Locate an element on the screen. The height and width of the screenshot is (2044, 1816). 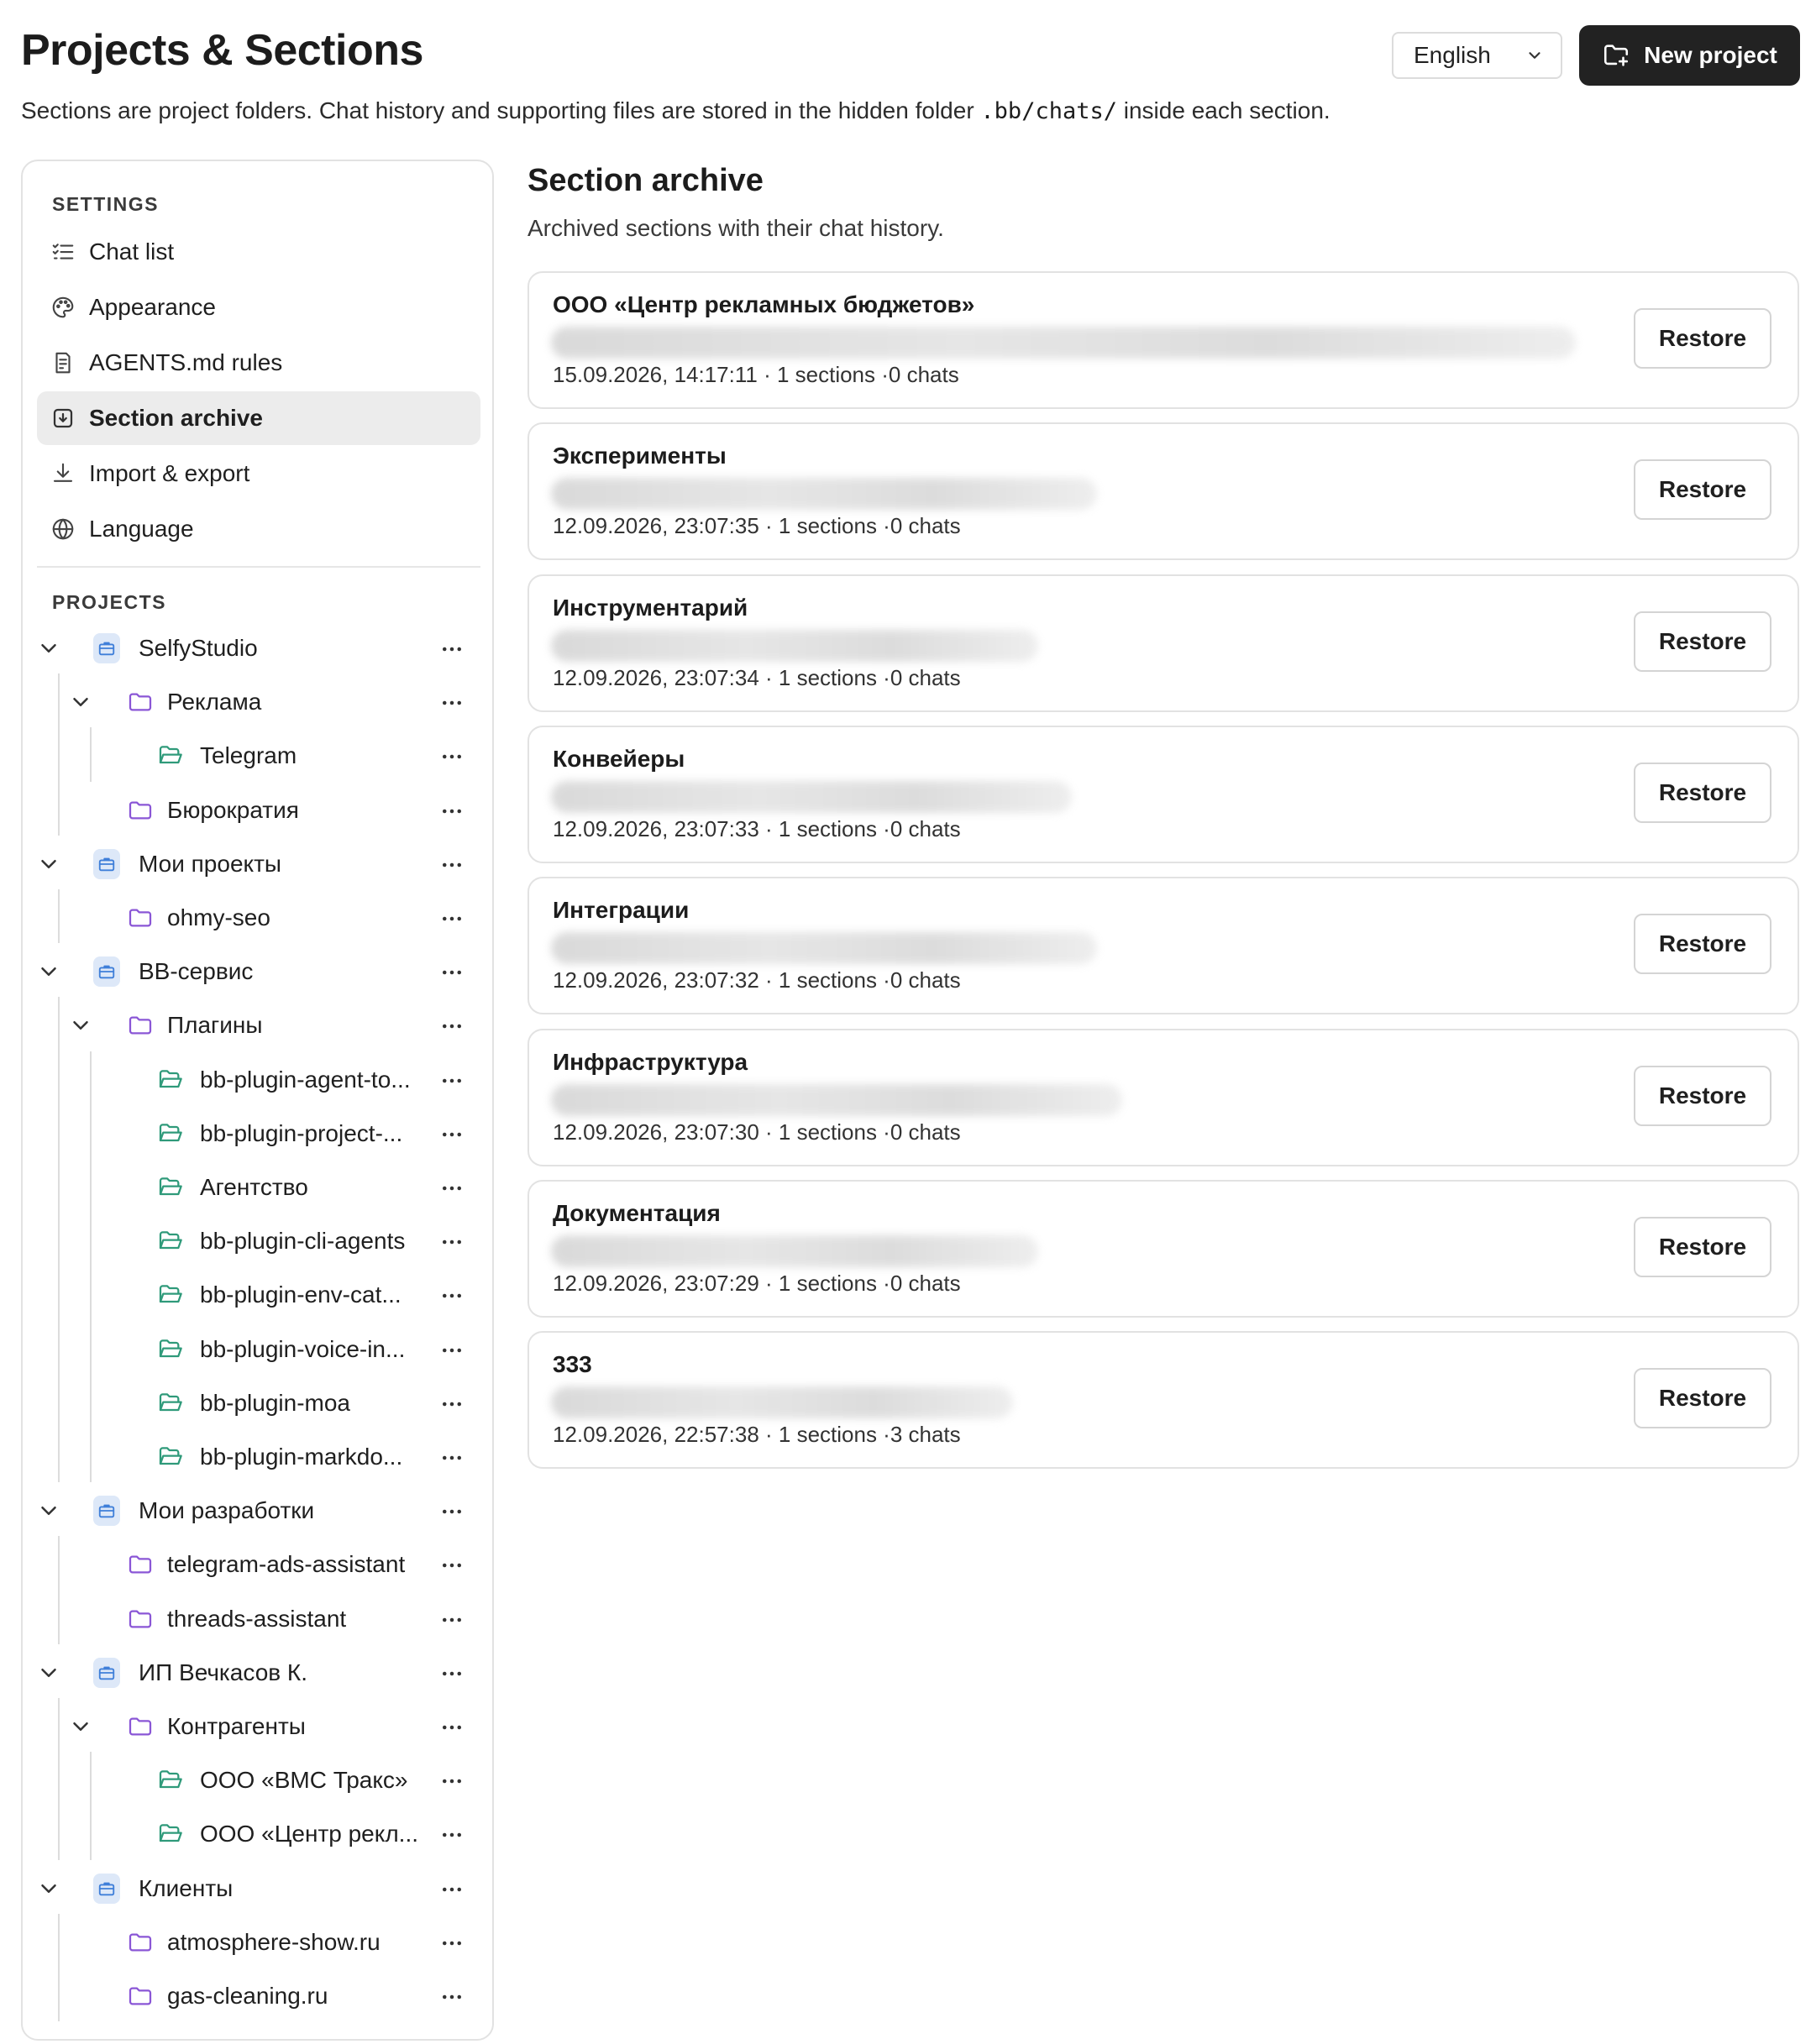
tree-item-section: Telegram is located at coordinates (257, 756).